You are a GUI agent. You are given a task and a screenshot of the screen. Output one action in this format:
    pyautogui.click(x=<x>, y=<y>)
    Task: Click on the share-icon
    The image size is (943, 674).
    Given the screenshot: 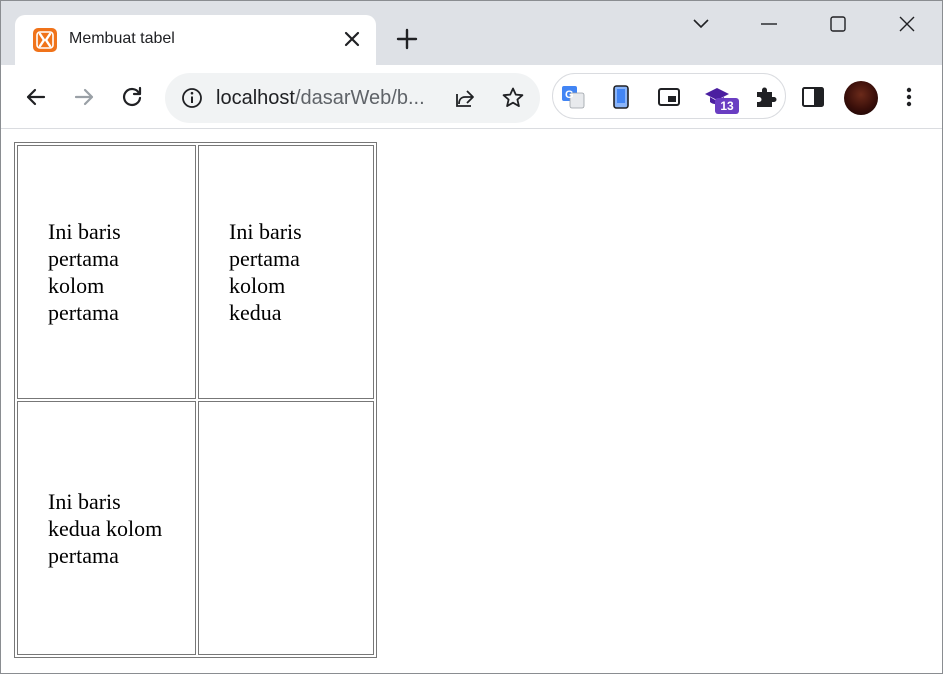 What is the action you would take?
    pyautogui.click(x=465, y=98)
    